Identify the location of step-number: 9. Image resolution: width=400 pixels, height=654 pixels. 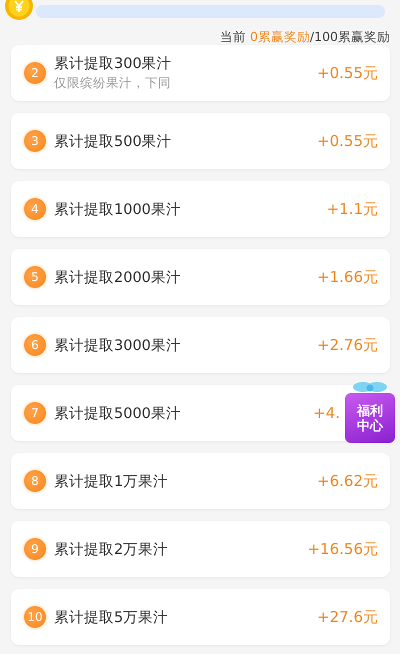
(35, 549).